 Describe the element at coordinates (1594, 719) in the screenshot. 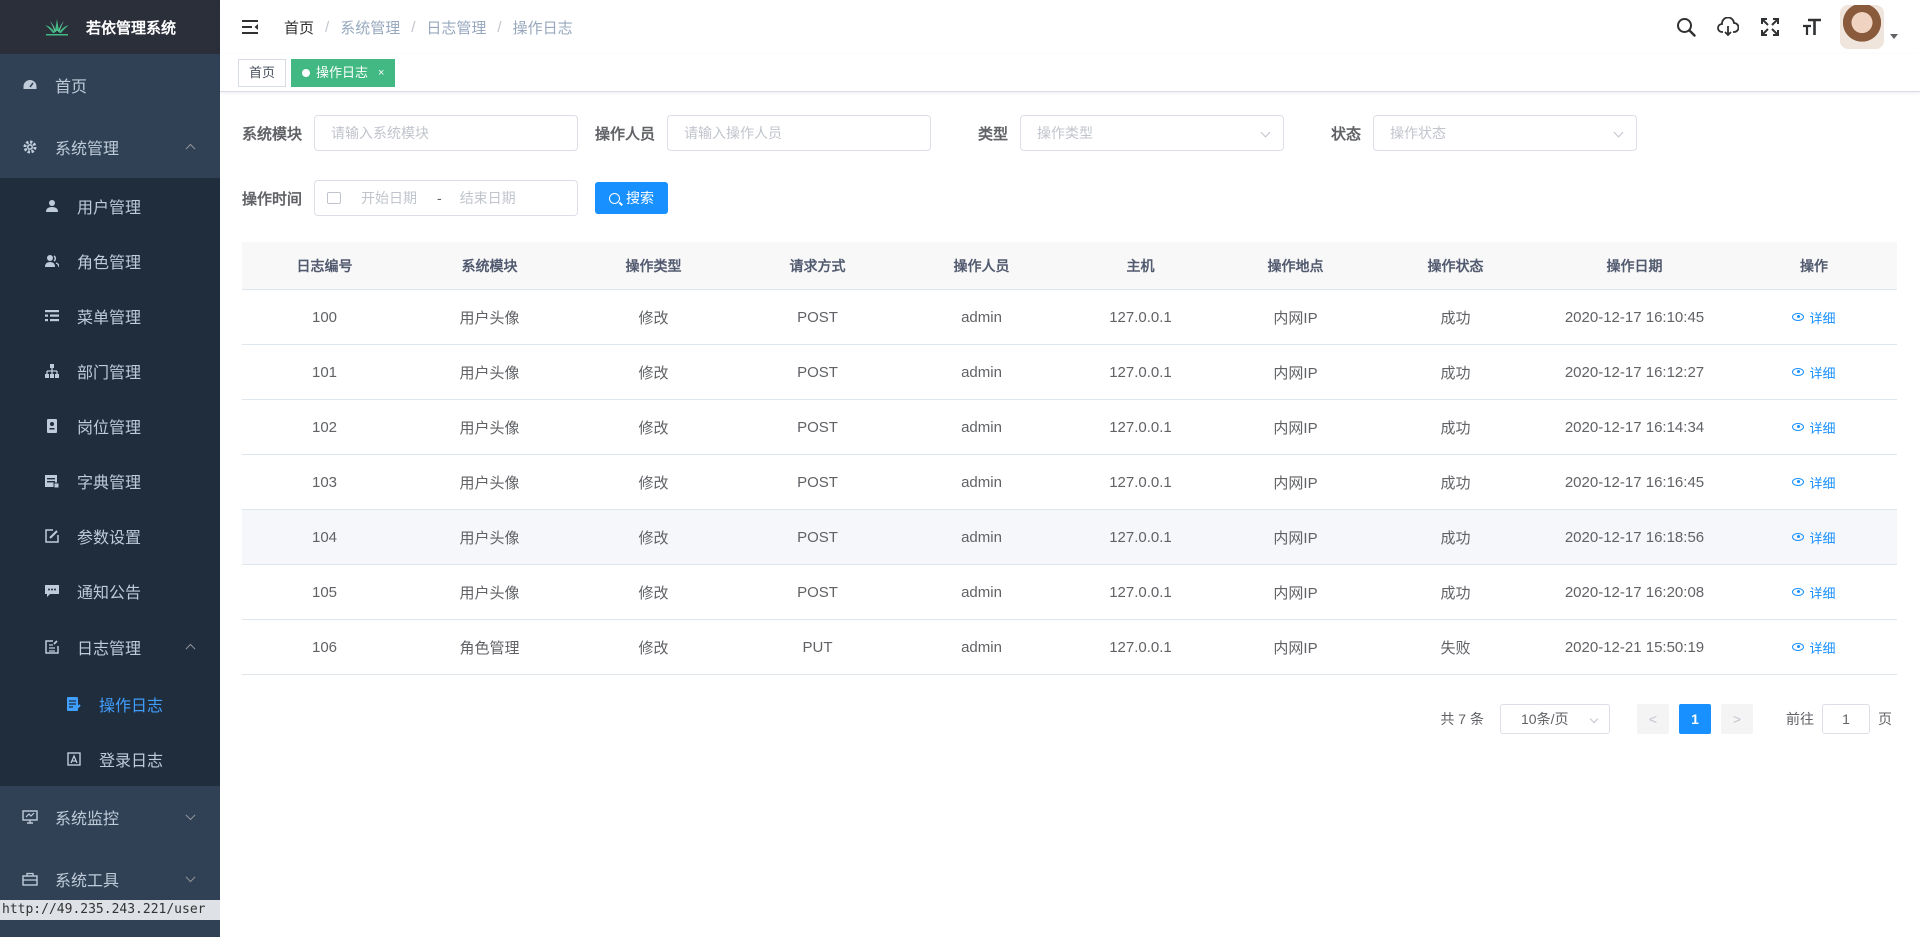

I see `chevron-down-icon` at that location.